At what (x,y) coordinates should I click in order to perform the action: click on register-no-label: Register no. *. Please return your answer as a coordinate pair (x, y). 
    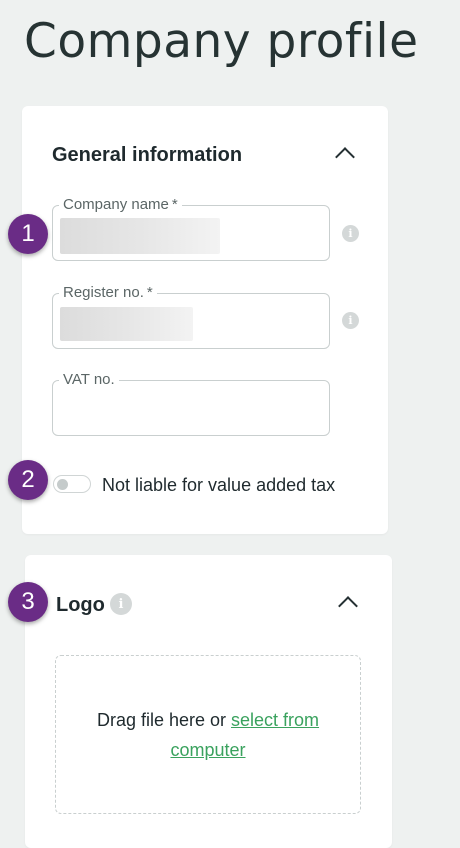
    Looking at the image, I should click on (108, 292).